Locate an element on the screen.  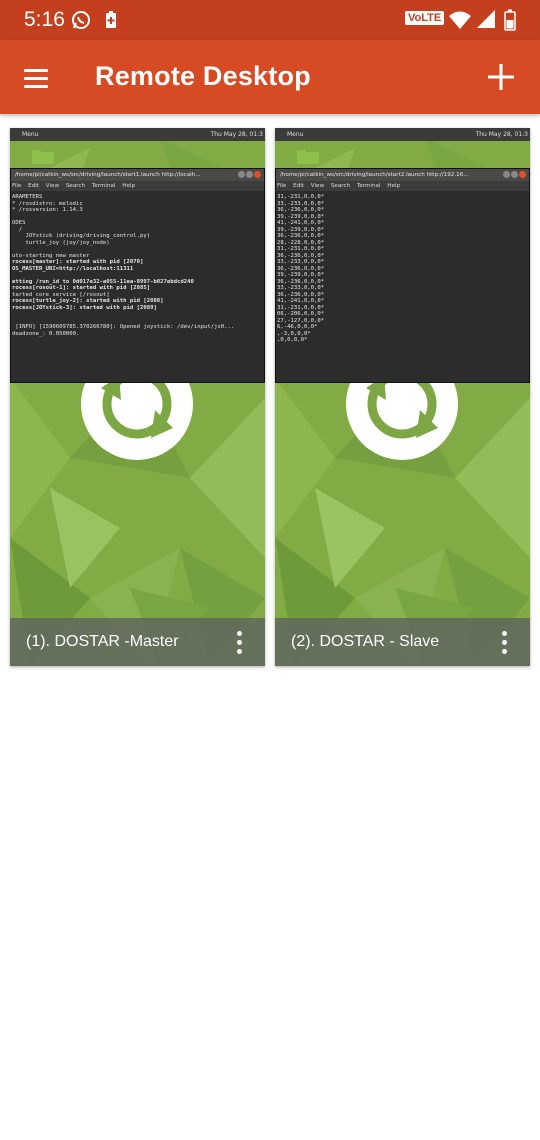
app-bar: Remote Desktop is located at coordinates (270, 77).